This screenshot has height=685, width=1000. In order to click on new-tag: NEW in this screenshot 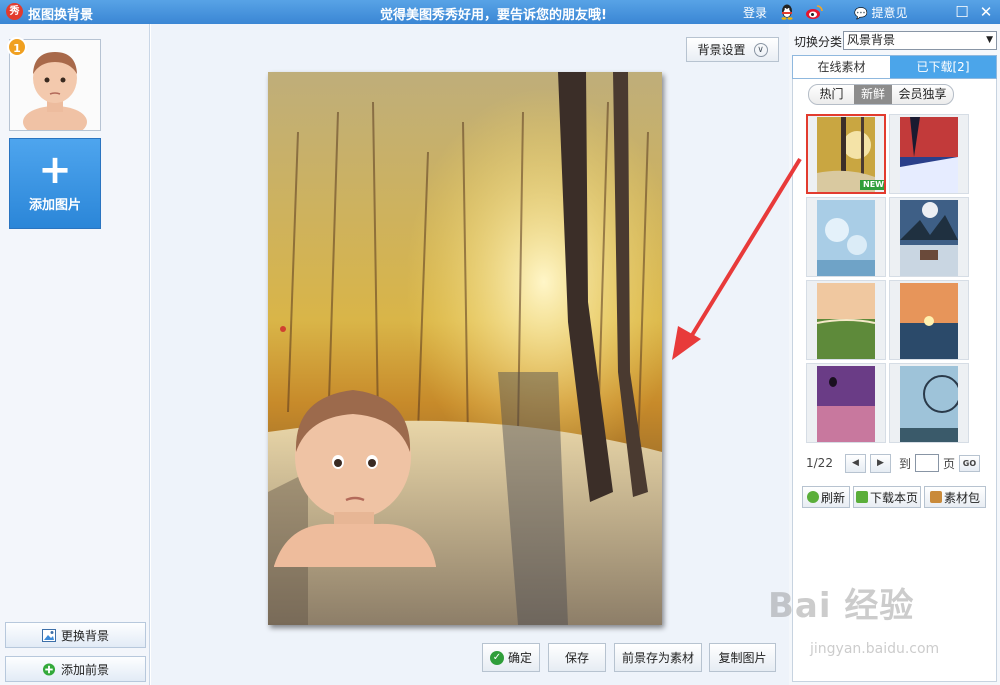, I will do `click(872, 185)`.